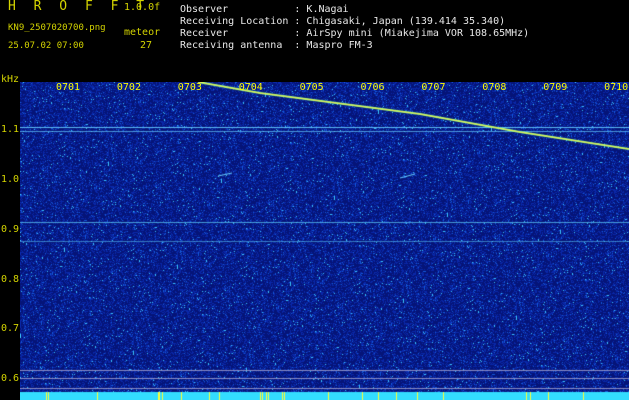 This screenshot has width=629, height=400. What do you see at coordinates (46, 46) in the screenshot?
I see `datetime-label: 25.07.02 07:00` at bounding box center [46, 46].